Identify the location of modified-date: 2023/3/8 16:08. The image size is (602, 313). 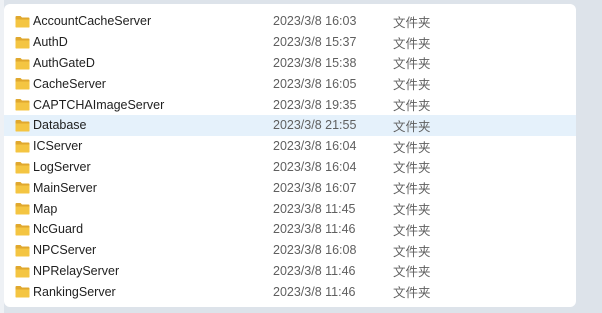
(315, 250).